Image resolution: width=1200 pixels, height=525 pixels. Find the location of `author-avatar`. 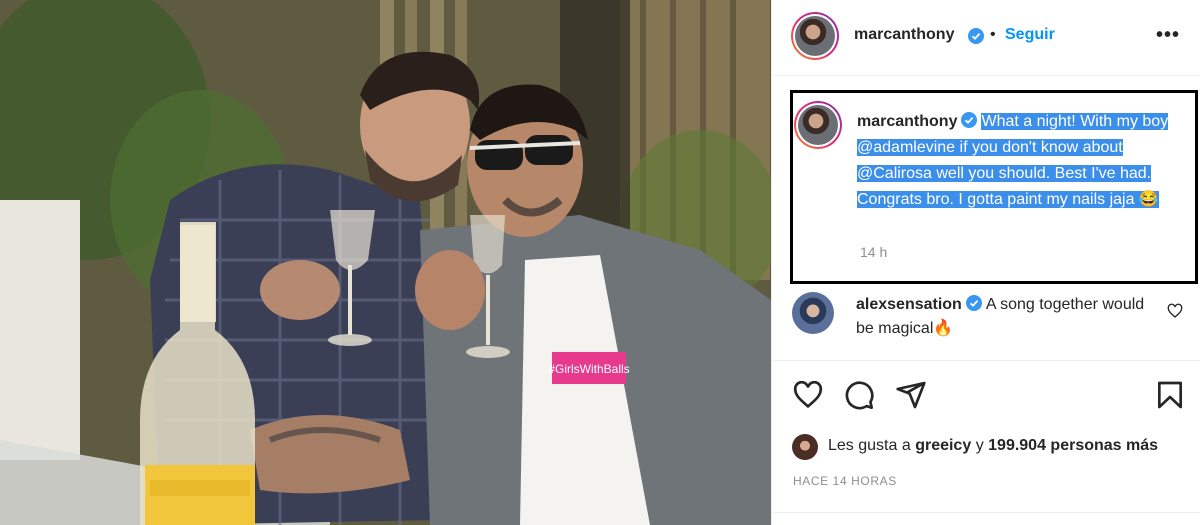

author-avatar is located at coordinates (815, 36).